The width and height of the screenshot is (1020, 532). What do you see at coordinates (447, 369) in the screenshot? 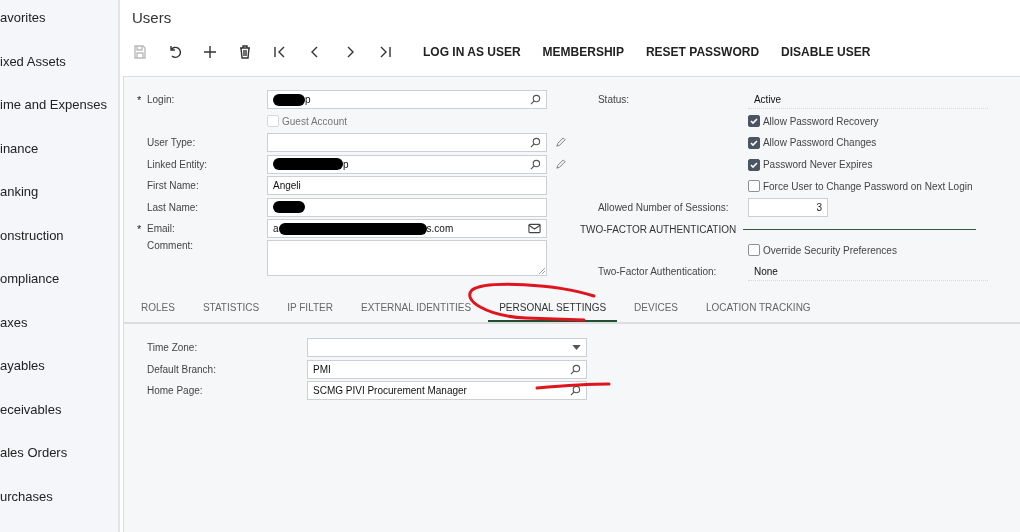
I see `input-field: PMI` at bounding box center [447, 369].